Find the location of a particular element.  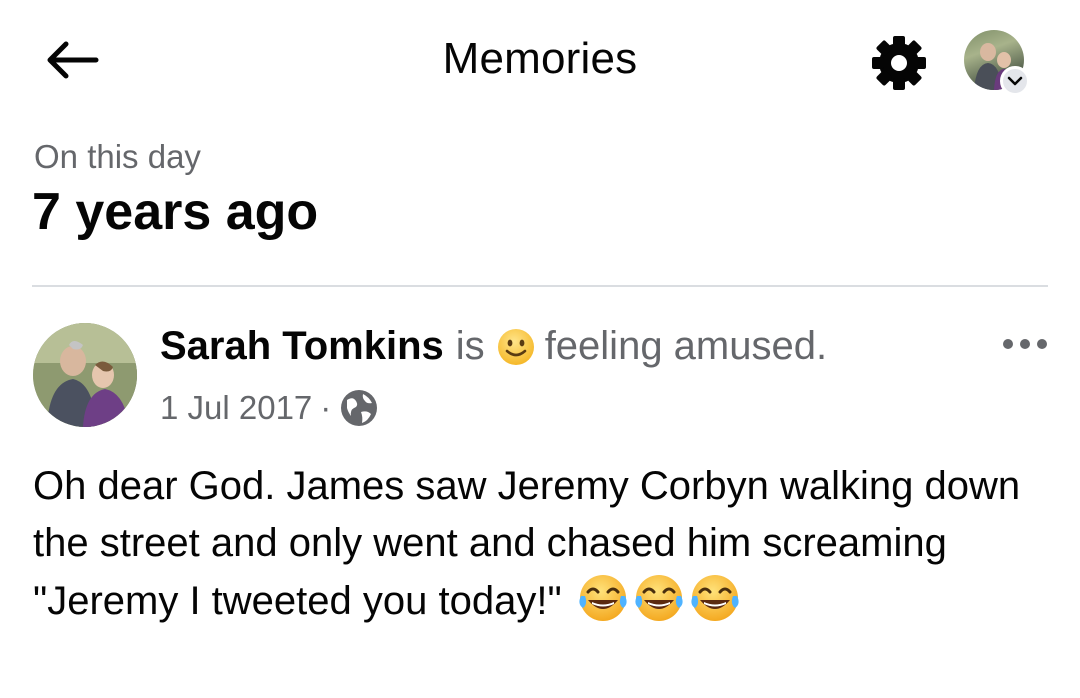

globe-icon is located at coordinates (359, 408).